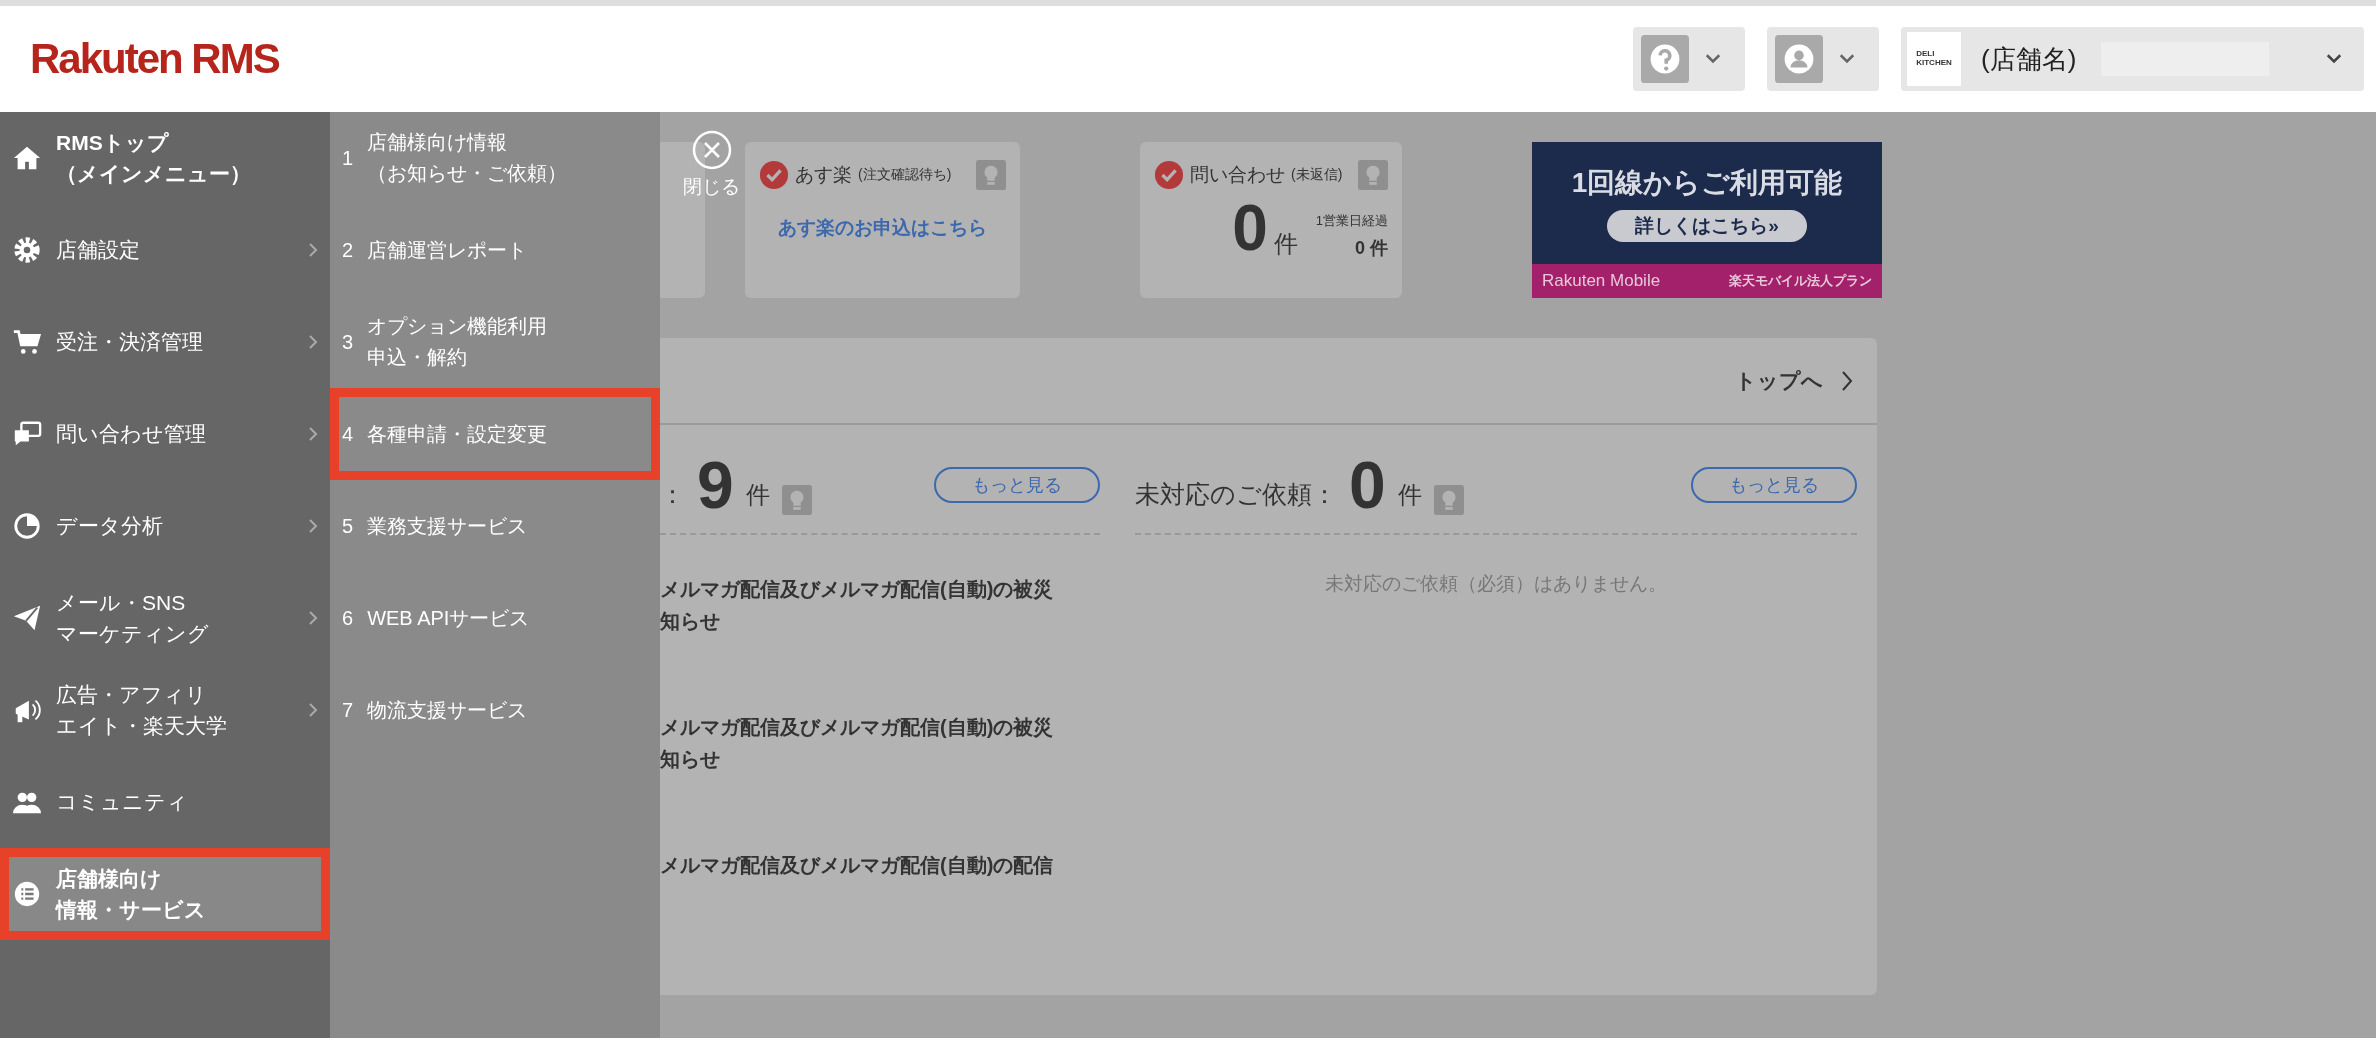  I want to click on count-label: 未対応のご依頼：, so click(1236, 494).